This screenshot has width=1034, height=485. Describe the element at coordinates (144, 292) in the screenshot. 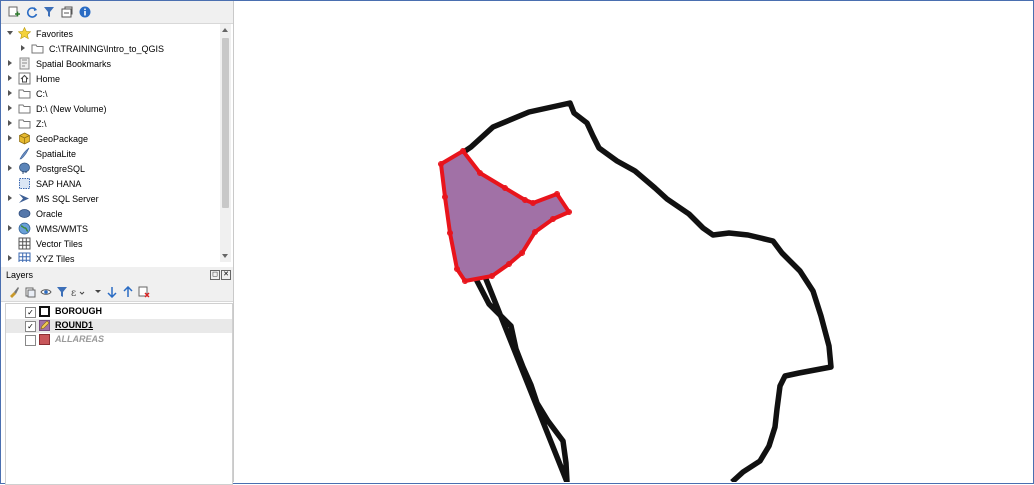

I see `remove-layer-icon` at that location.